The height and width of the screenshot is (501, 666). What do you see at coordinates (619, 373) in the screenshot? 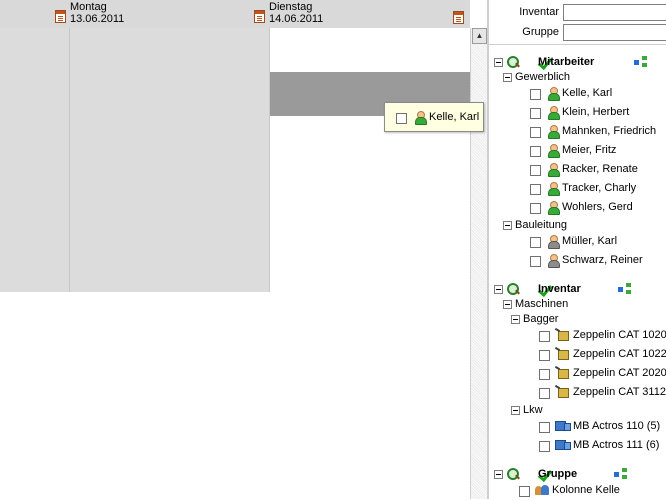
I see `tree-item-label: Zeppelin CAT 2020` at bounding box center [619, 373].